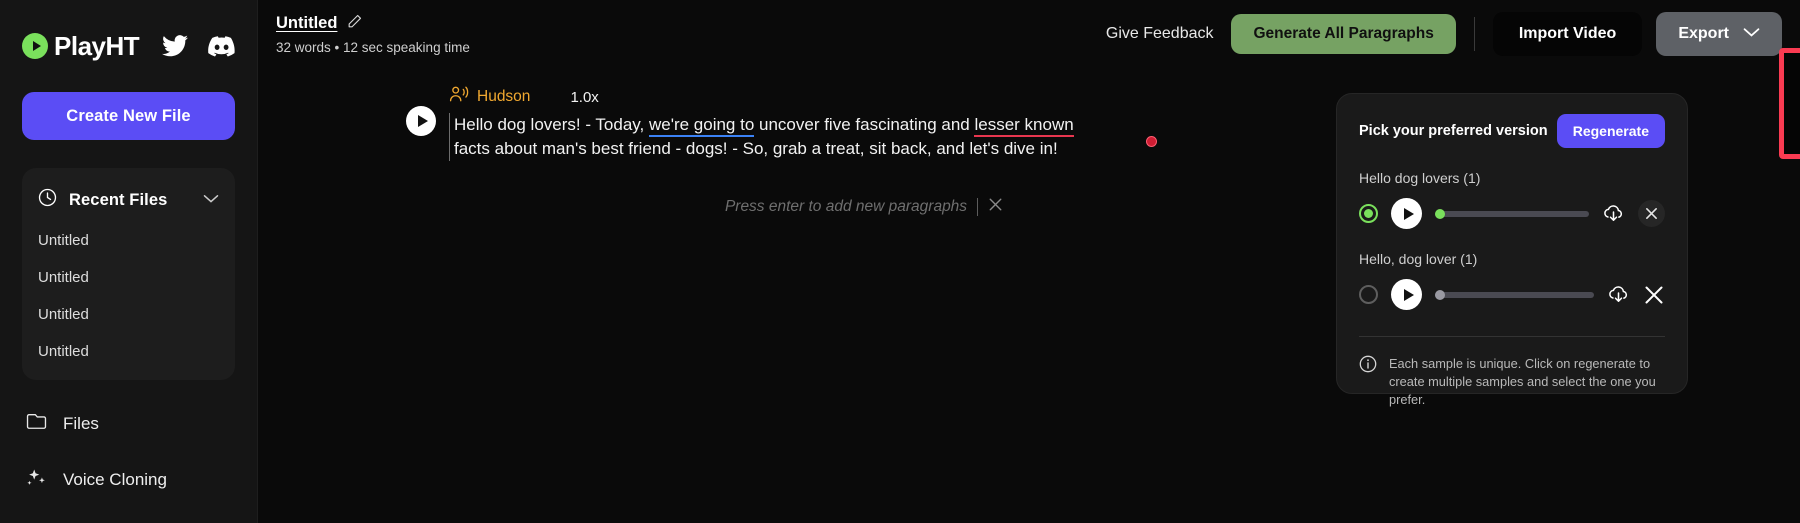  I want to click on recent-files-title: Recent Files, so click(118, 199).